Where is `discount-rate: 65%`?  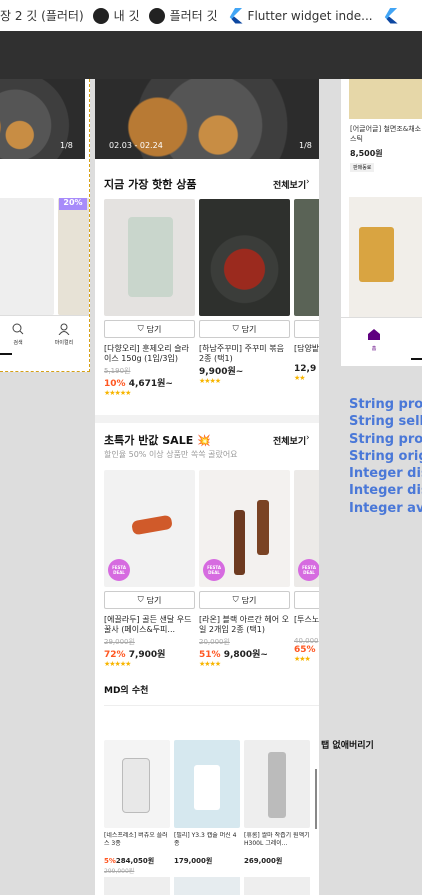 discount-rate: 65% is located at coordinates (305, 650).